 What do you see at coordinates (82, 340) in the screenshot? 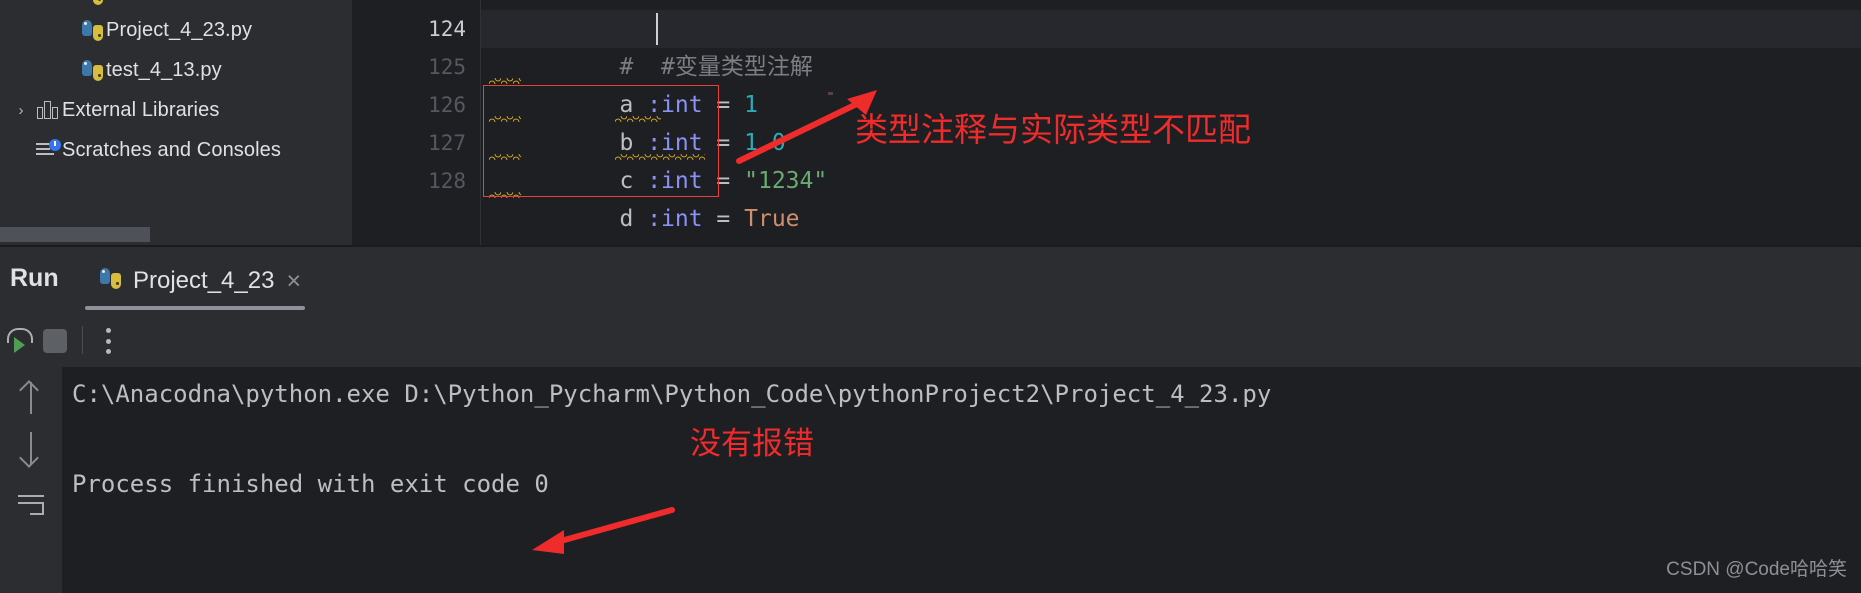
I see `toolbar-separator` at bounding box center [82, 340].